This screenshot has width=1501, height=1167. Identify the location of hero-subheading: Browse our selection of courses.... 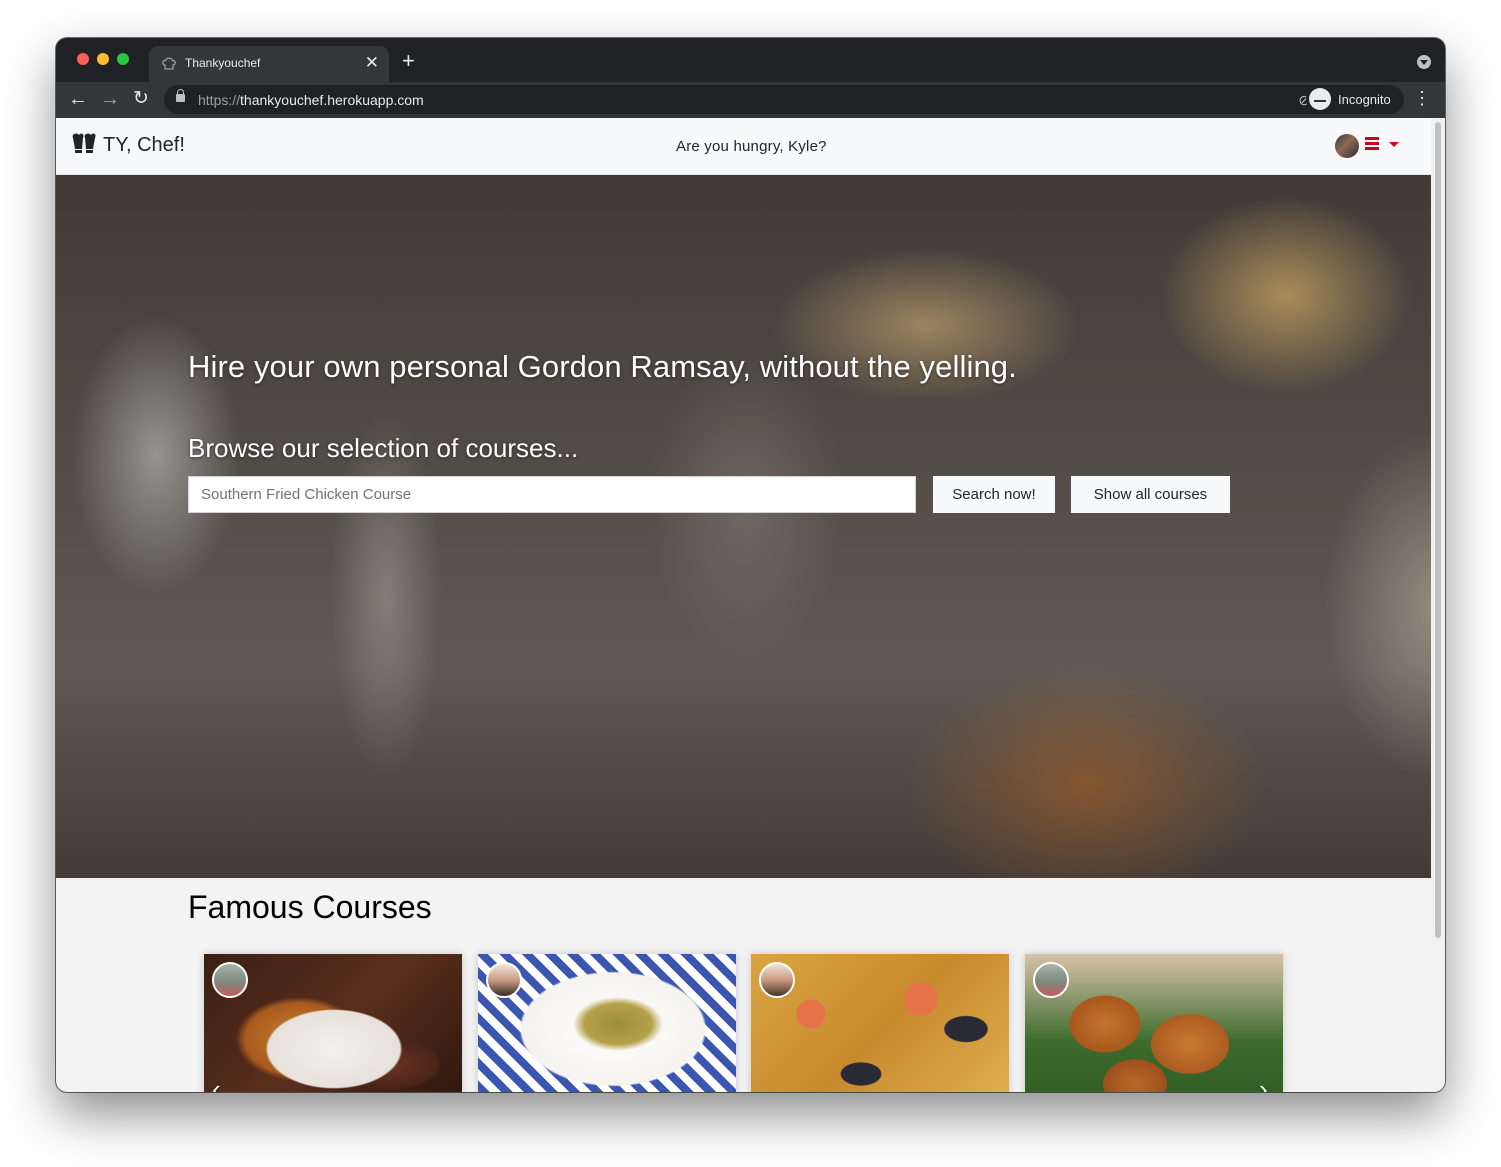
(383, 448).